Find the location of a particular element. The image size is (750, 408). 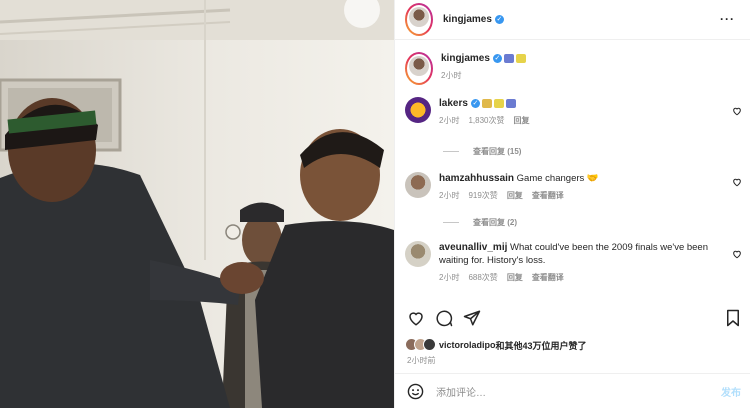

view-replies-label: 查看回复 (15) is located at coordinates (497, 151).